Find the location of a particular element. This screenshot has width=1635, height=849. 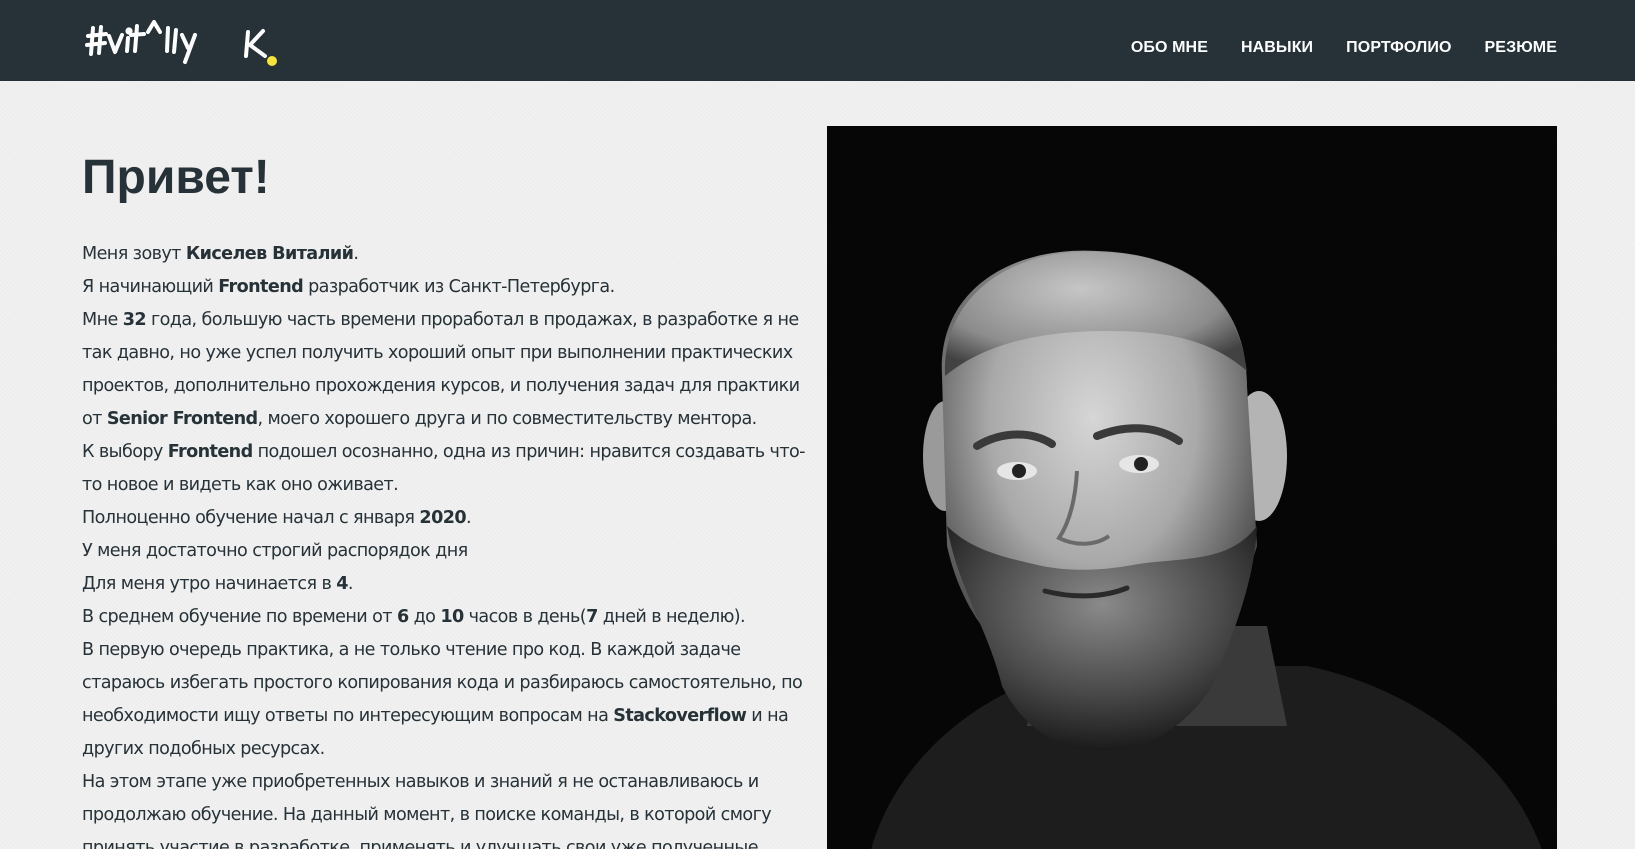

bio-fragment: Я начинающий is located at coordinates (150, 287).